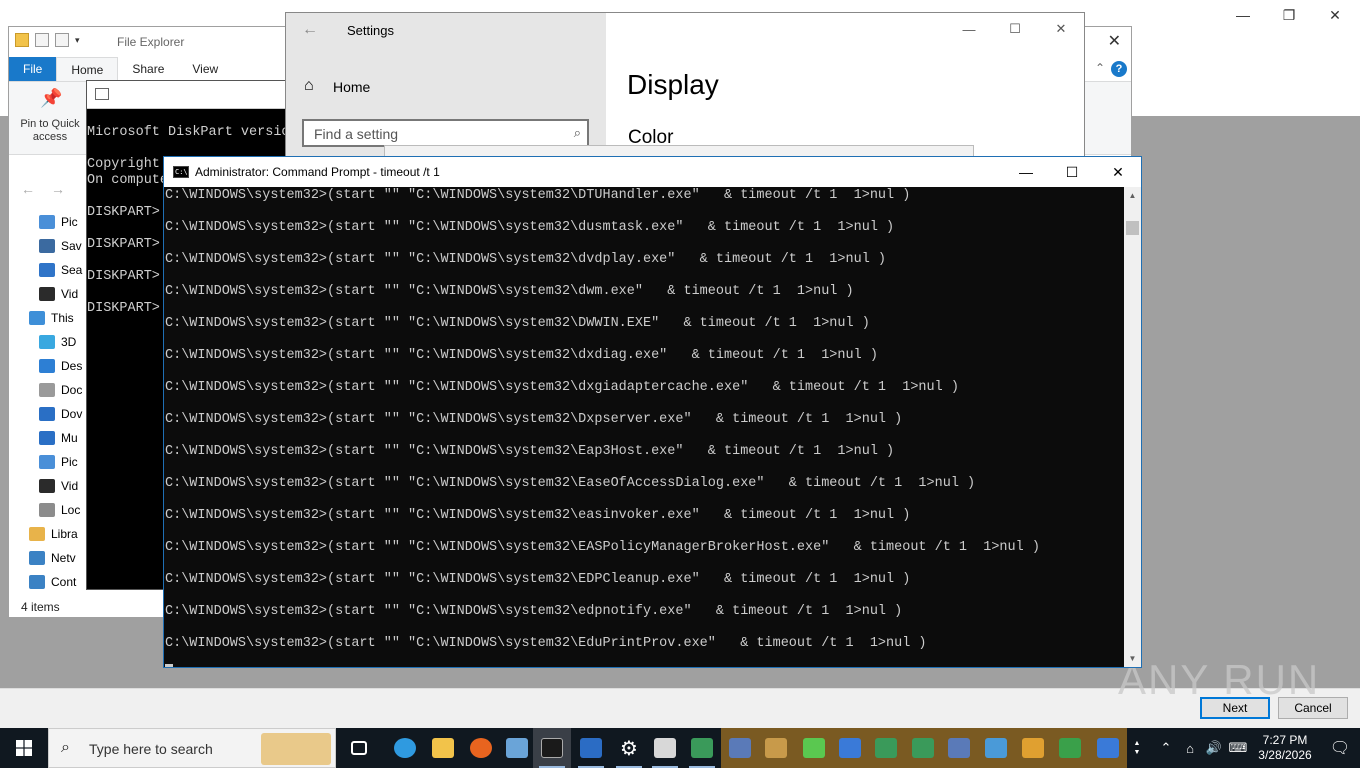 The height and width of the screenshot is (768, 1360). I want to click on page-title: Display, so click(673, 84).